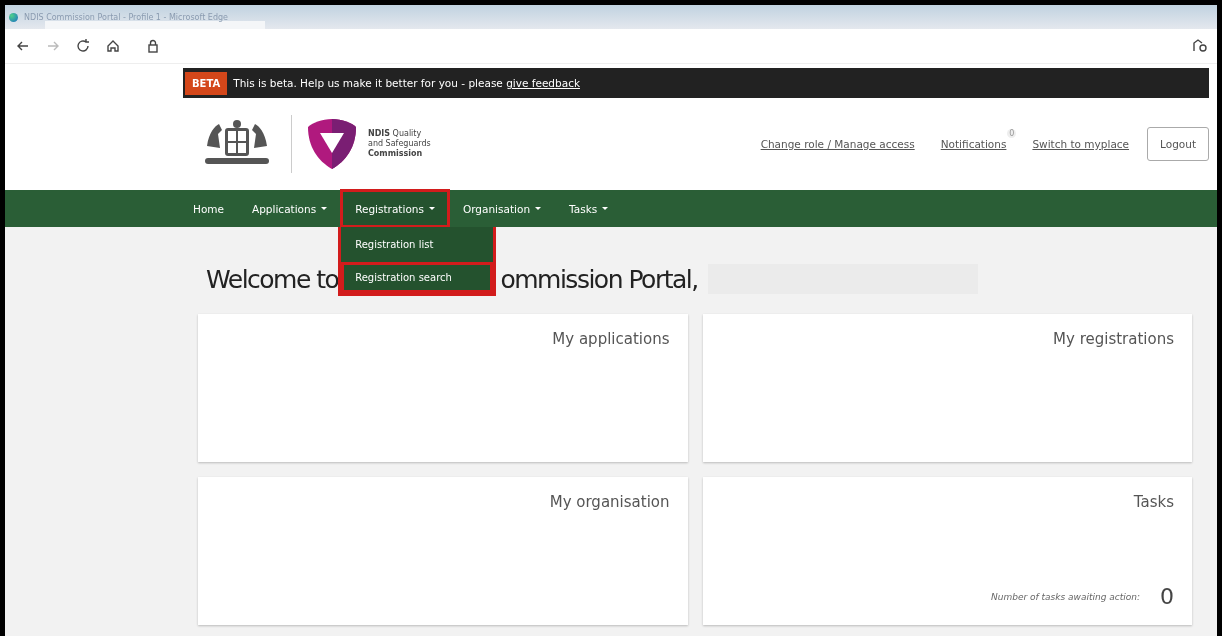 This screenshot has width=1222, height=636. I want to click on task-count: 0, so click(1167, 596).